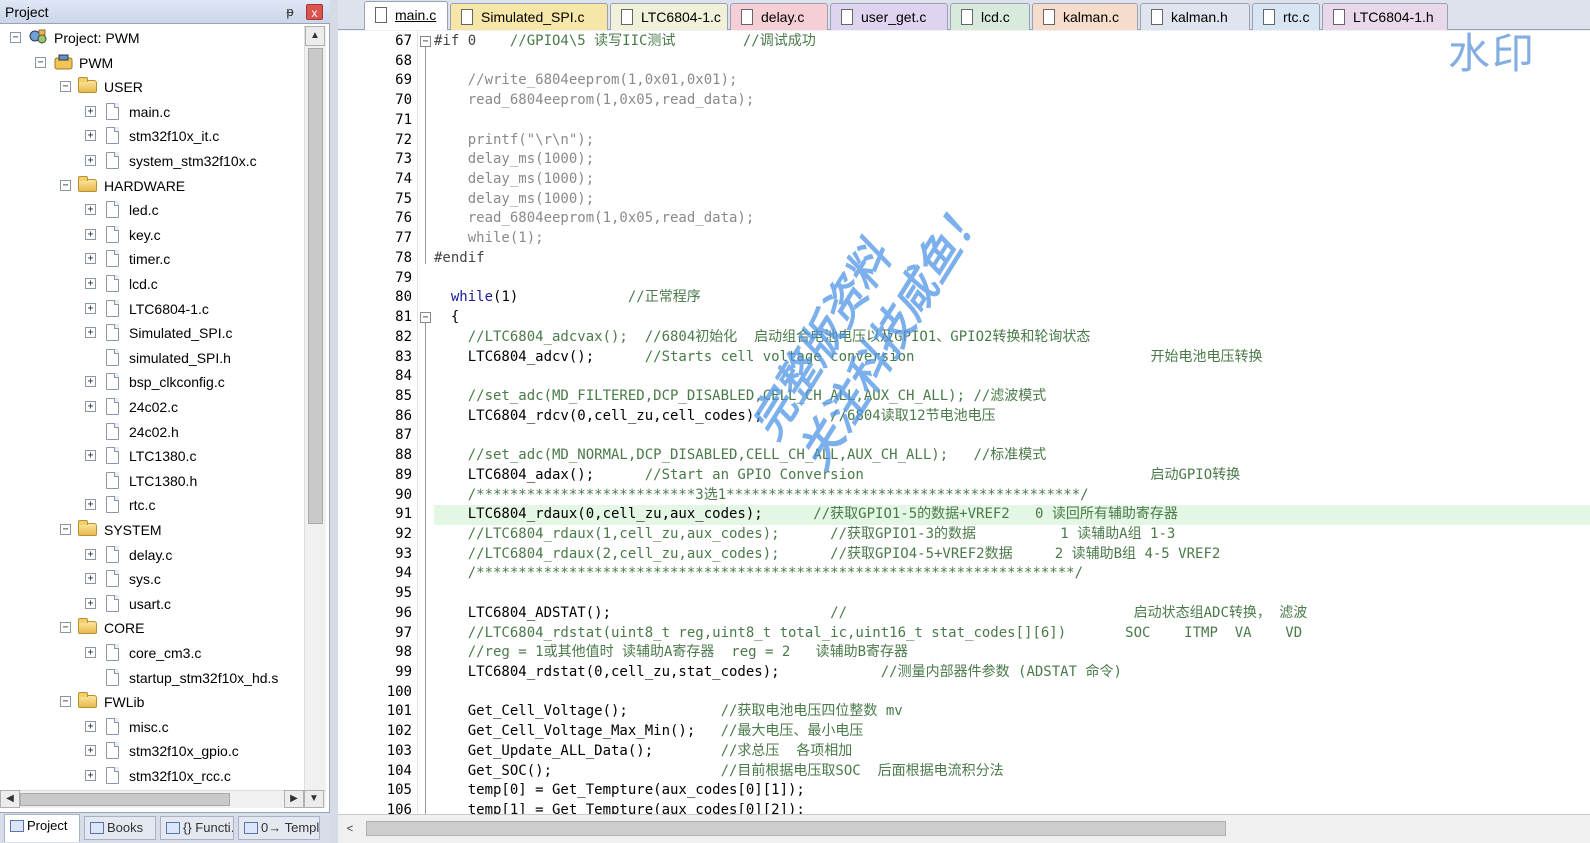 Image resolution: width=1590 pixels, height=843 pixels. What do you see at coordinates (1012, 239) in the screenshot?
I see `code-line: while(1);` at bounding box center [1012, 239].